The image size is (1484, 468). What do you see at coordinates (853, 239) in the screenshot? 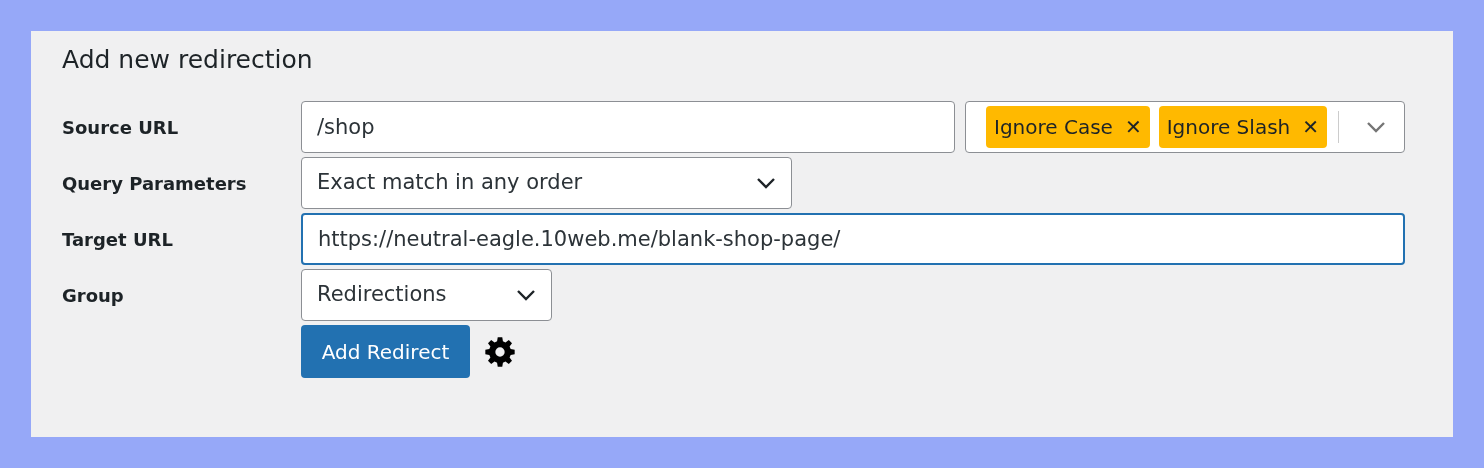
I see `text-field: https://neutral-eagle.10web.me/blank-shop-page/` at bounding box center [853, 239].